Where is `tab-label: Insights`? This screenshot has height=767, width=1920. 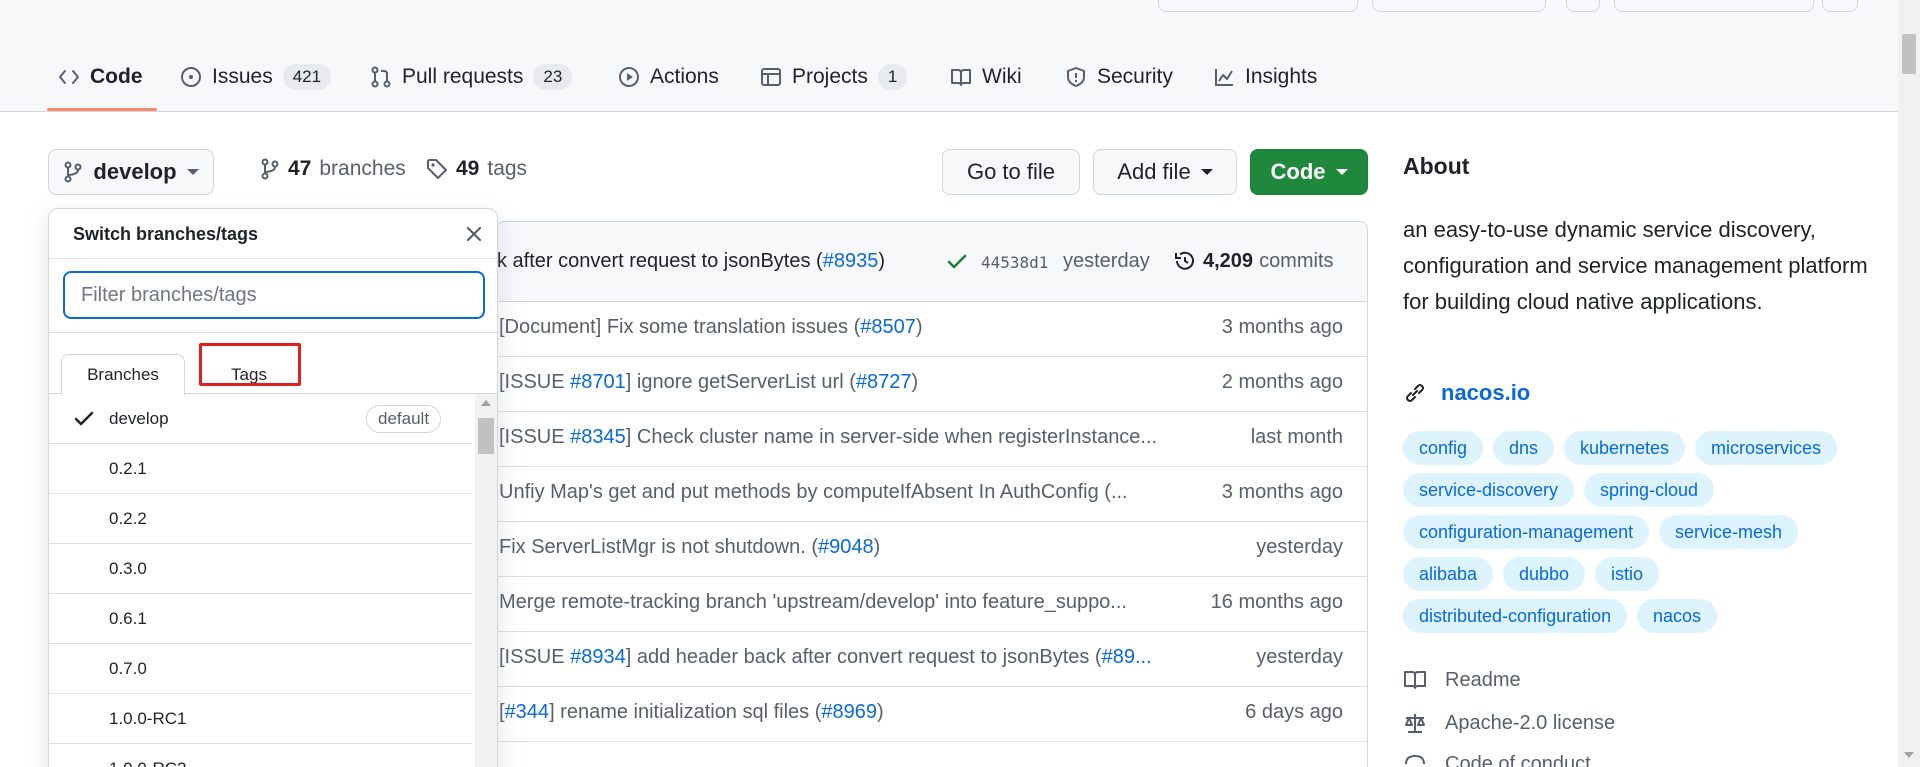
tab-label: Insights is located at coordinates (1281, 76).